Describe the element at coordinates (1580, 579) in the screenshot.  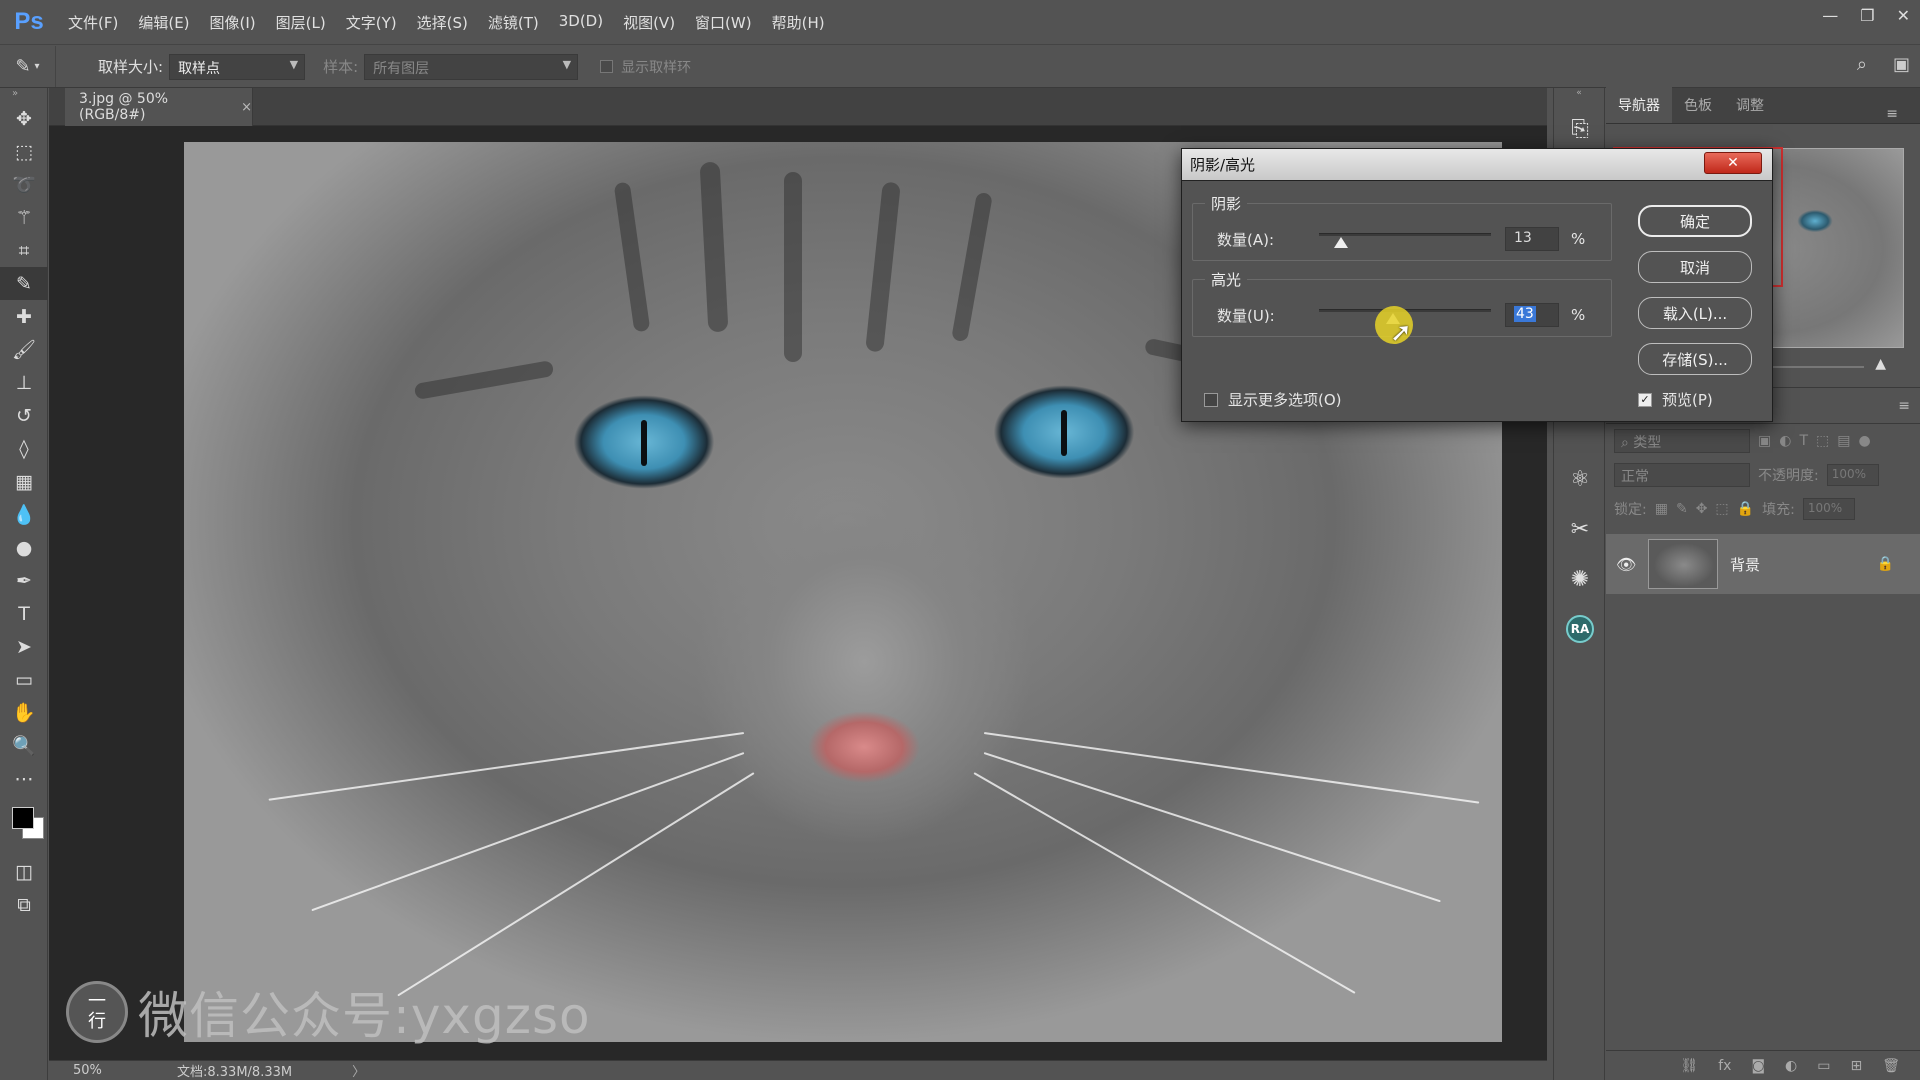
I see `aperture-icon: ✺` at that location.